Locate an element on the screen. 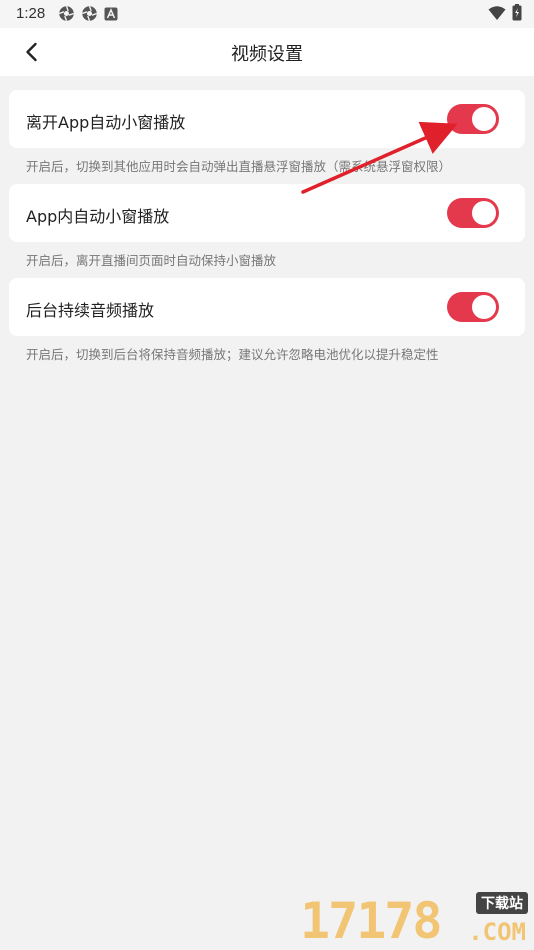 The image size is (534, 950). auto-pip-in-app-toggle is located at coordinates (473, 213).